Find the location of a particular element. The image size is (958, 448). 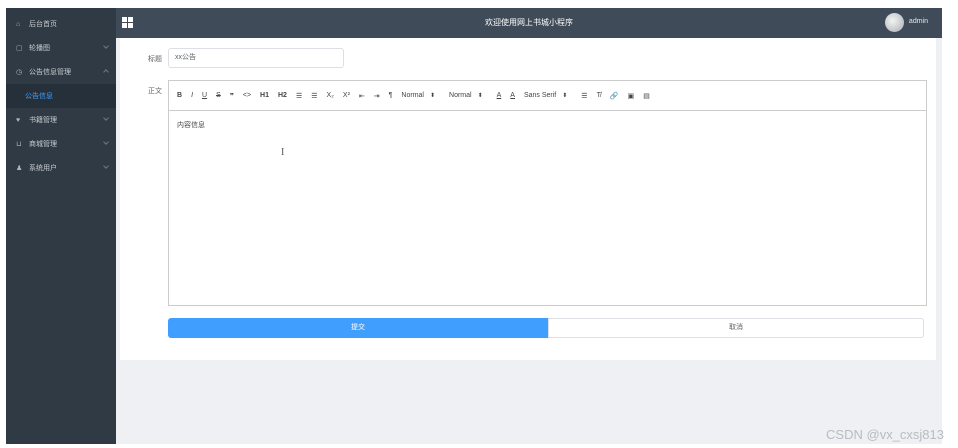

sidebar-item-carousel: ▢ 轮播图 is located at coordinates (61, 48).